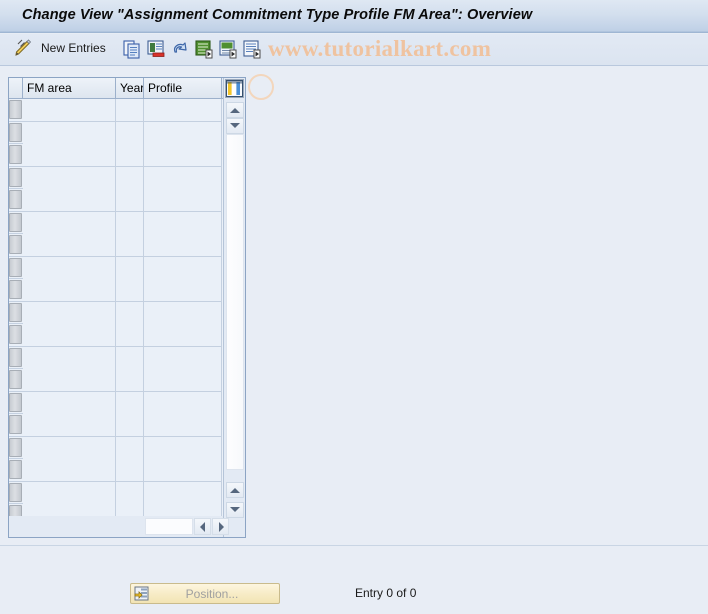 Image resolution: width=708 pixels, height=614 pixels. What do you see at coordinates (235, 510) in the screenshot?
I see `scroll-page-down-button` at bounding box center [235, 510].